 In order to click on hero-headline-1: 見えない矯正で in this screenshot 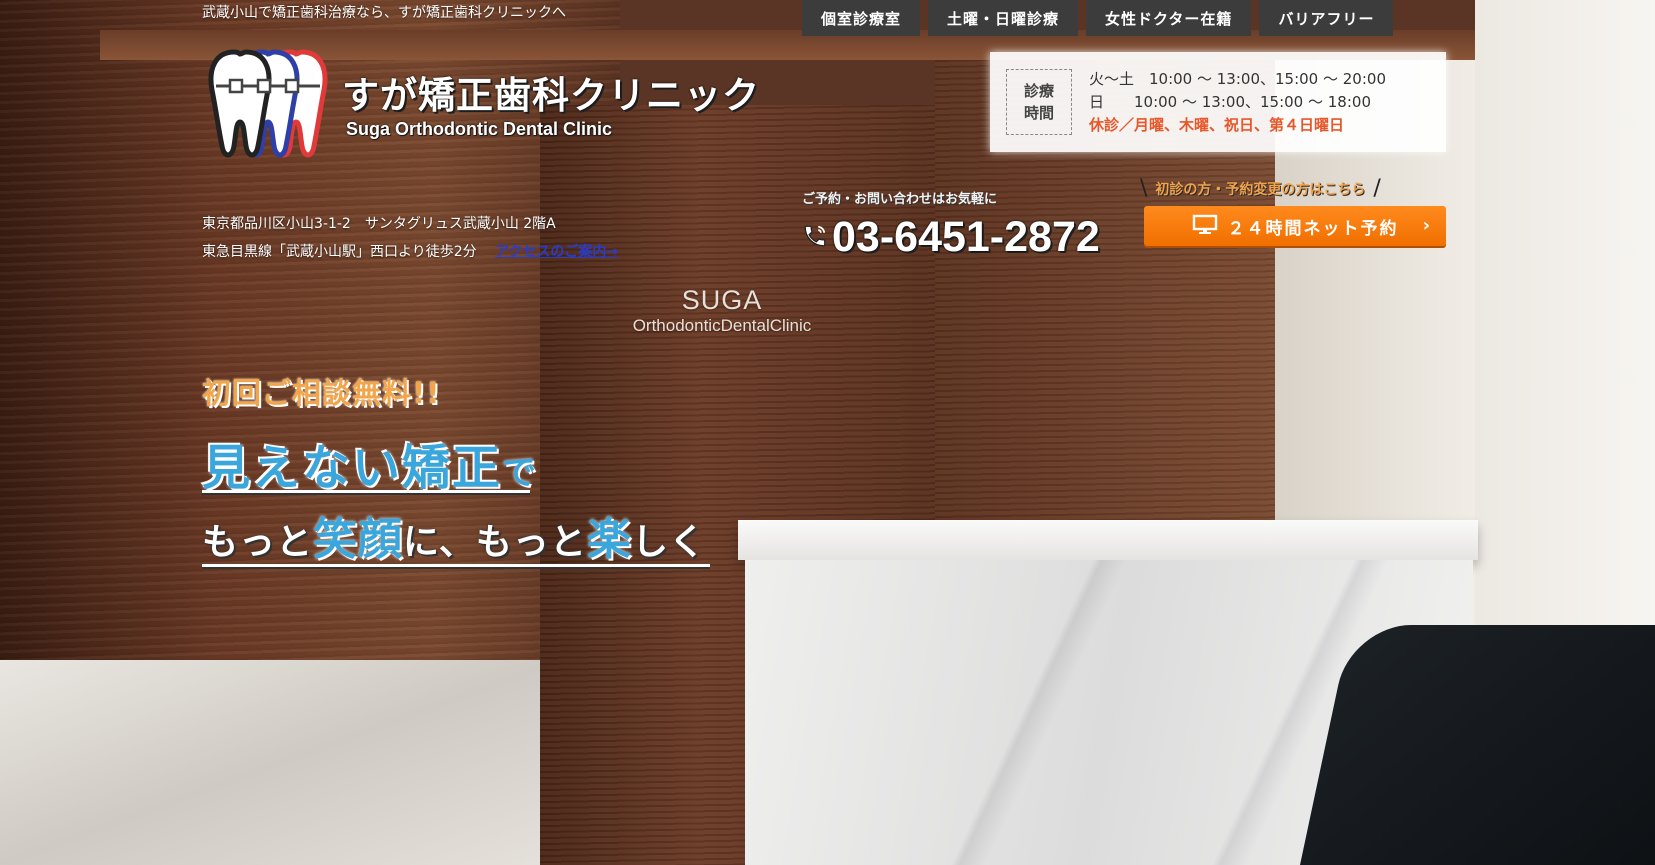, I will do `click(369, 463)`.